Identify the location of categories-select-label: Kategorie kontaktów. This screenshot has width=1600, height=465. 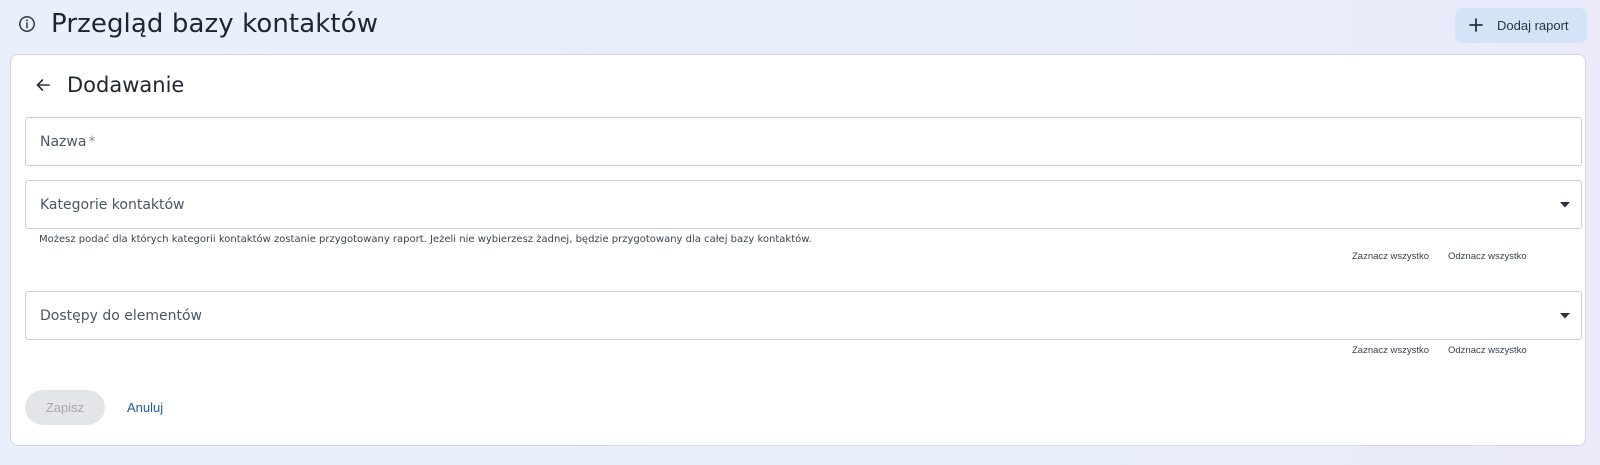
(112, 205).